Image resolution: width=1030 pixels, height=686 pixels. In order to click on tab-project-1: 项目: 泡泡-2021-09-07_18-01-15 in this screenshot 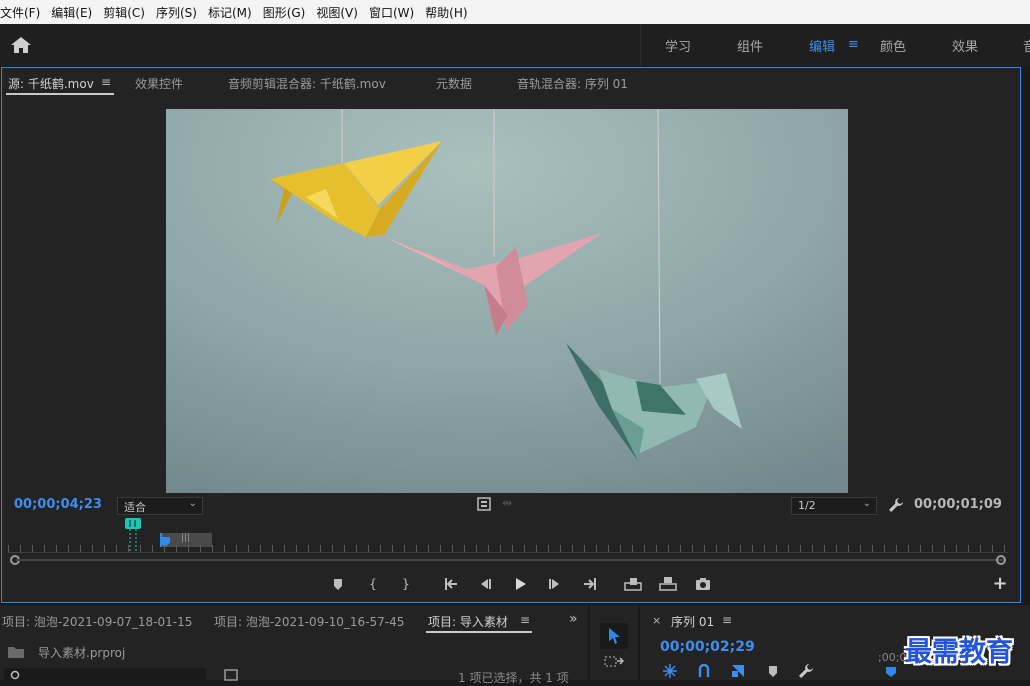, I will do `click(97, 621)`.